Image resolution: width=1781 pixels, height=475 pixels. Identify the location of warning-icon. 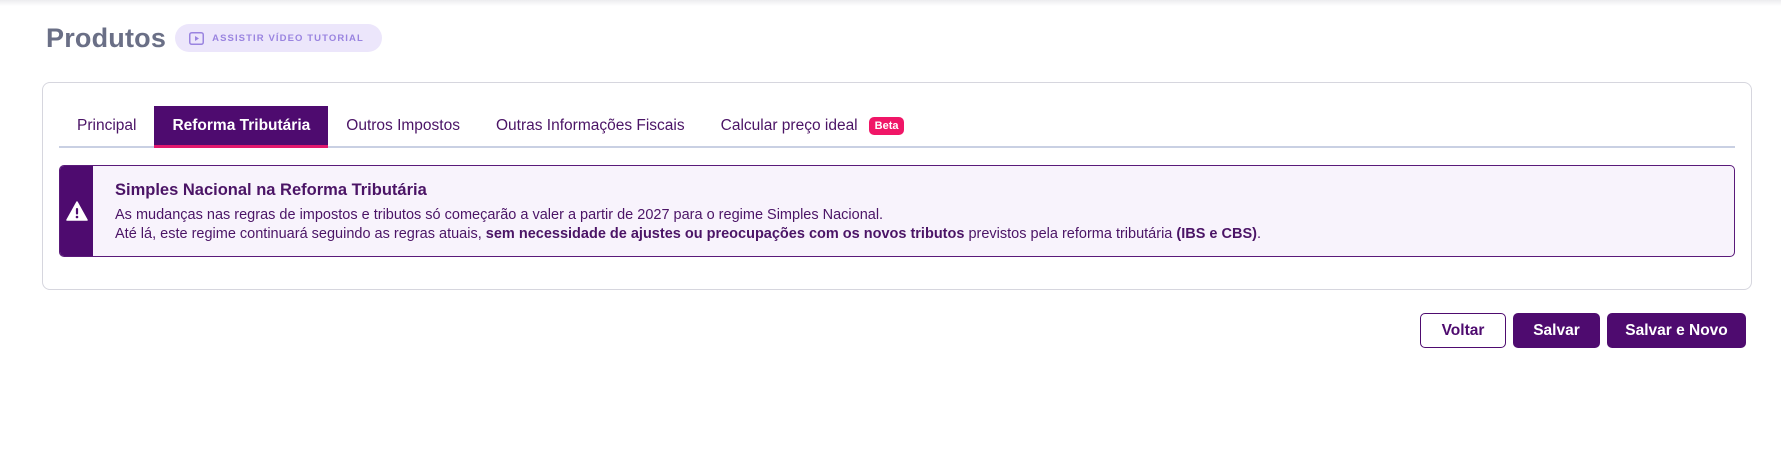
(76, 211).